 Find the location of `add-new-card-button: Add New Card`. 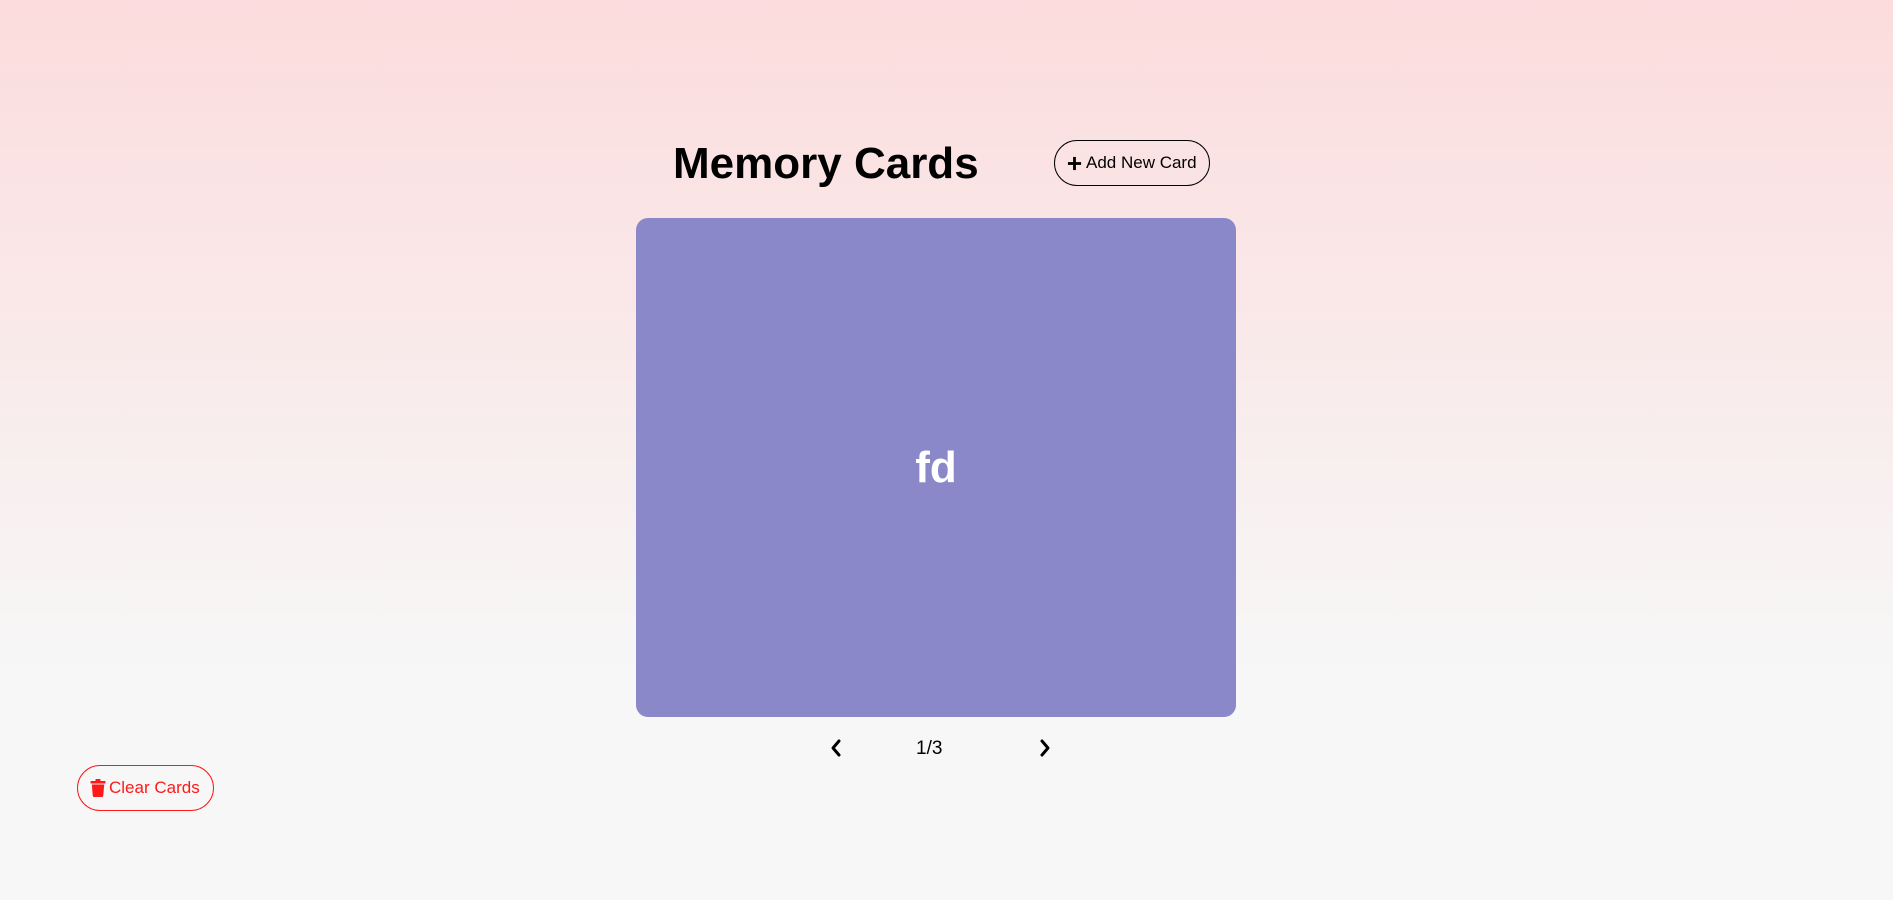

add-new-card-button: Add New Card is located at coordinates (1132, 163).